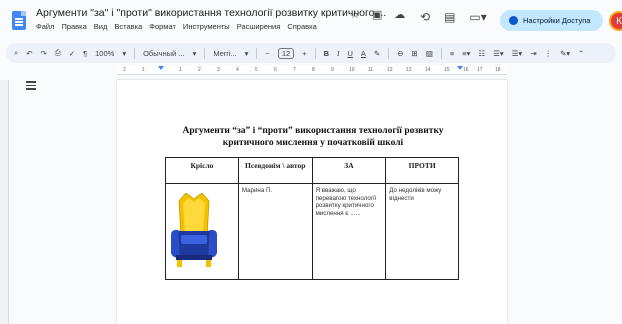  I want to click on menu-item-view: Вид, so click(101, 26).